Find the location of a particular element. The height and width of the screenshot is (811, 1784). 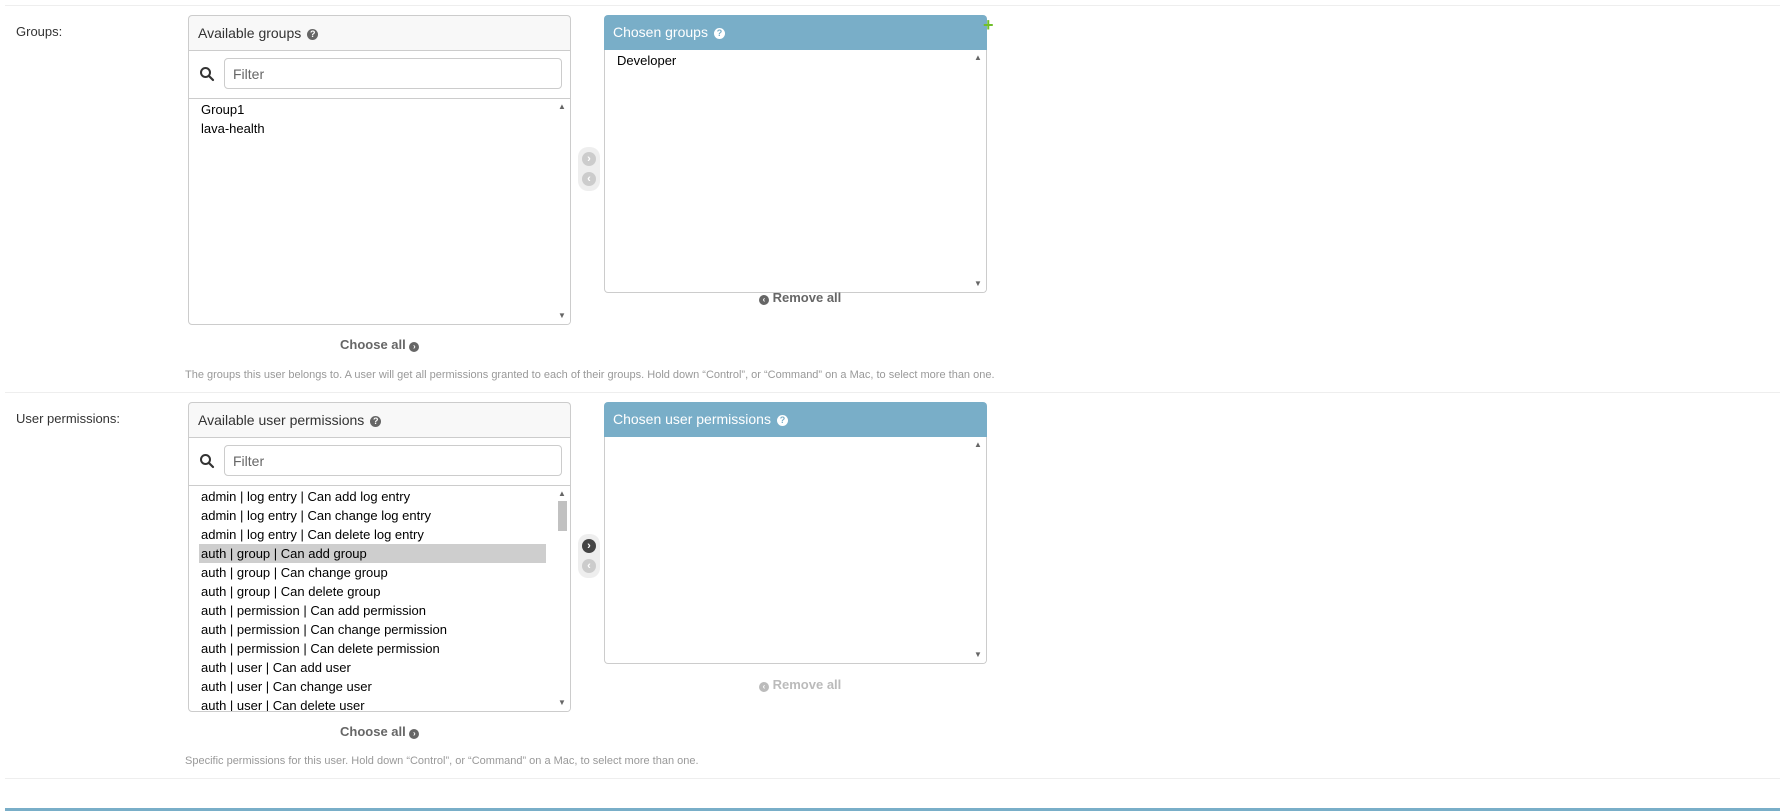

list-item: lava-health is located at coordinates (372, 128).